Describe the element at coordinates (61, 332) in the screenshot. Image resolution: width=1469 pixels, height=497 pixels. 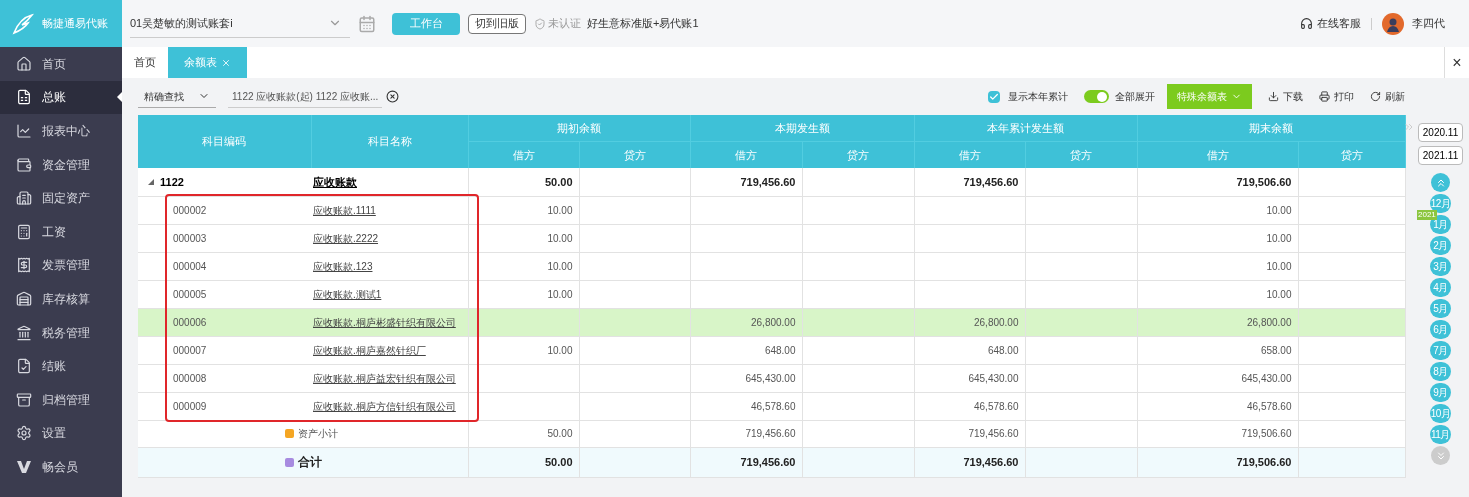
I see `sidebar-item: 税务管理` at that location.